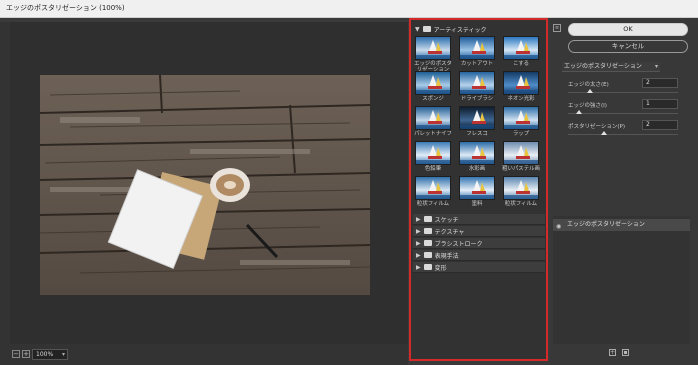 This screenshot has width=698, height=365. What do you see at coordinates (460, 30) in the screenshot?
I see `category-label: アーティスティック` at bounding box center [460, 30].